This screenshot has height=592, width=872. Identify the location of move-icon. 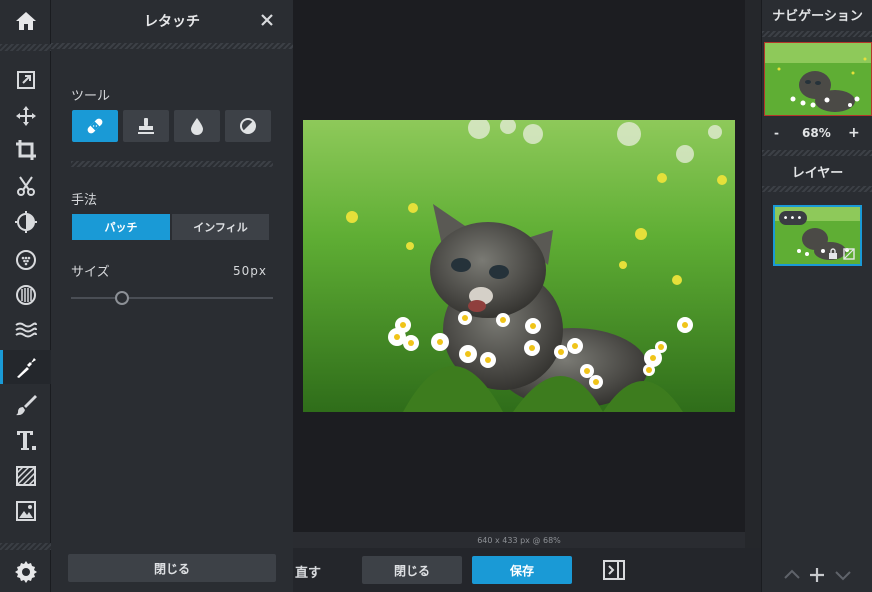
(25, 116).